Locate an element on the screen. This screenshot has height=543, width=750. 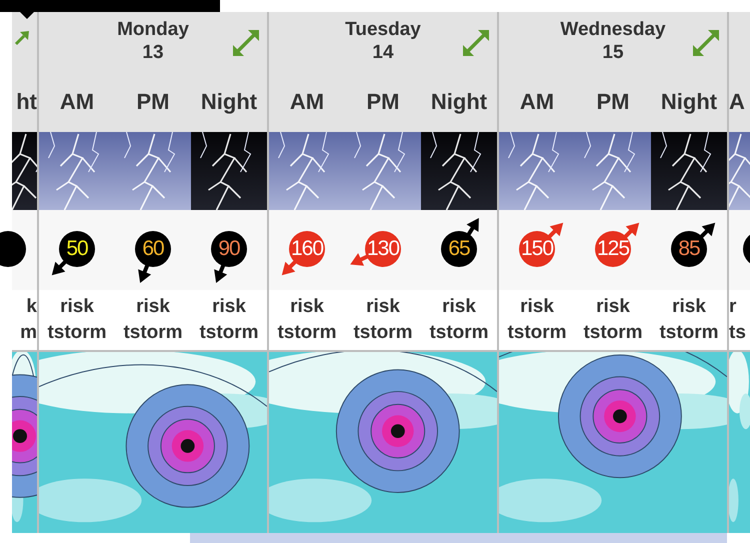
wind-speed: 50 is located at coordinates (77, 249).